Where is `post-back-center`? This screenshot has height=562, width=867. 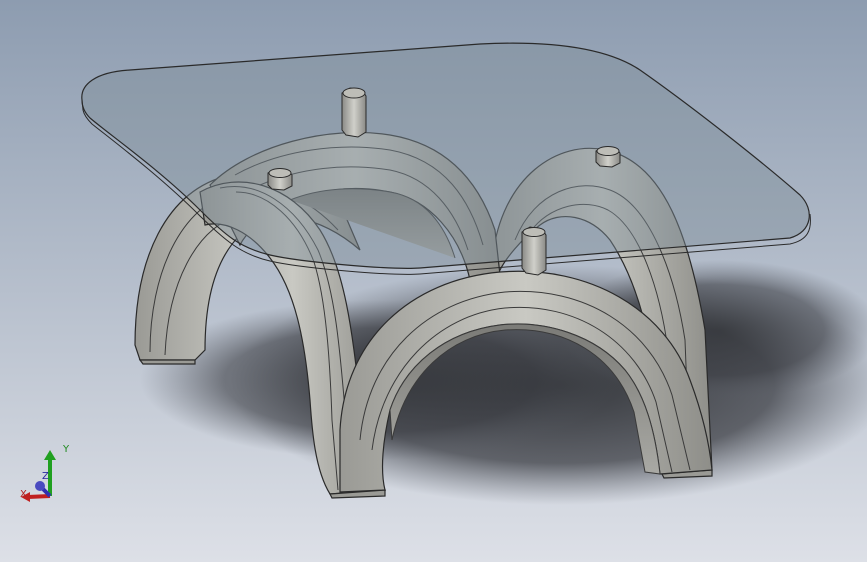
post-back-center is located at coordinates (354, 112).